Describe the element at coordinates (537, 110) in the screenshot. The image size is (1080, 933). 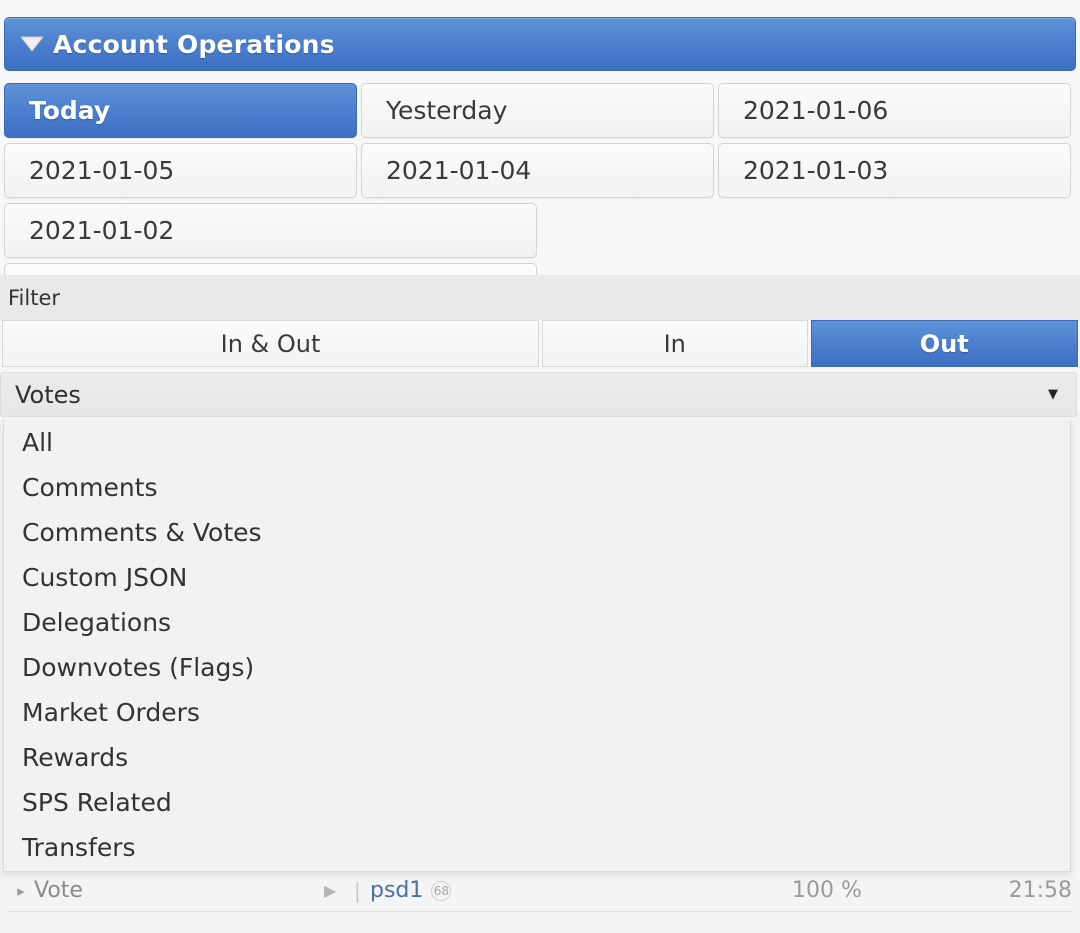
I see `date-button-yesterday: Yesterday` at that location.